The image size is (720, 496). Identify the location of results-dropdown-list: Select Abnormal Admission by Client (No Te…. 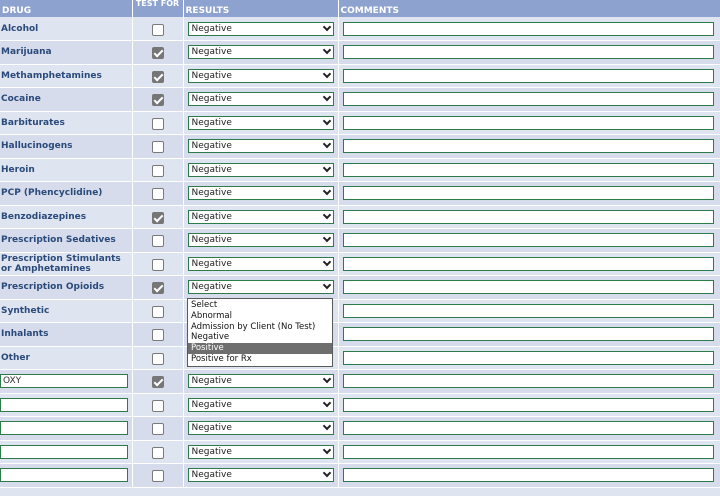
(260, 332).